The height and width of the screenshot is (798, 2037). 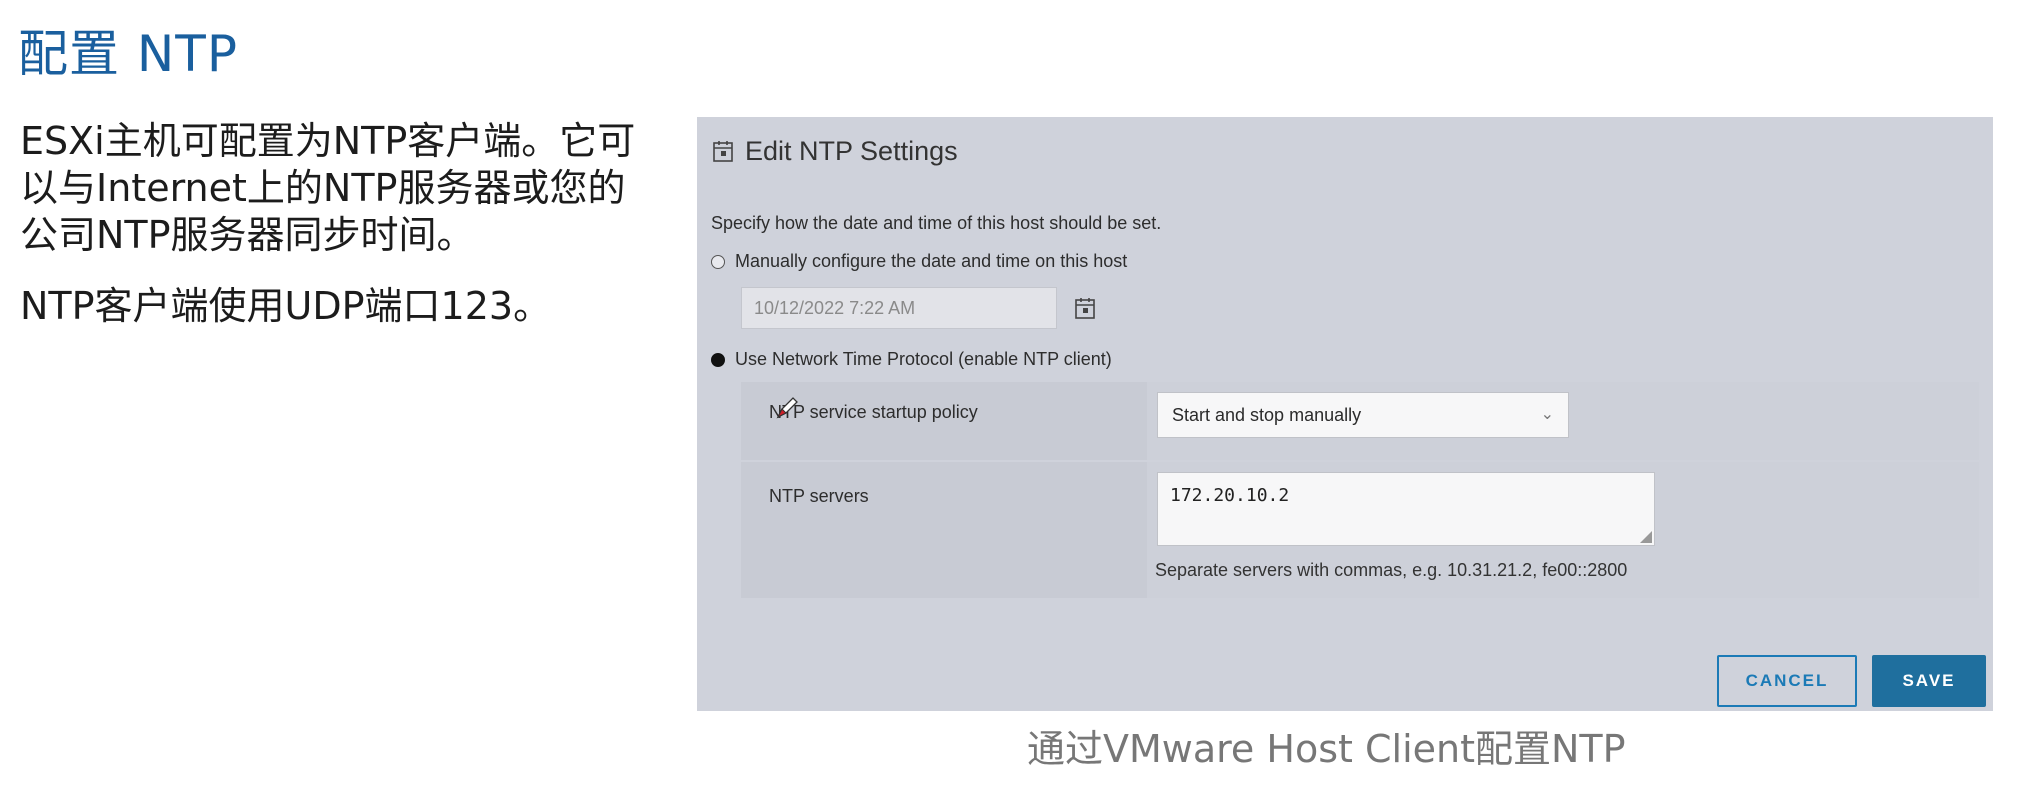 What do you see at coordinates (1085, 308) in the screenshot?
I see `date-picker-icon` at bounding box center [1085, 308].